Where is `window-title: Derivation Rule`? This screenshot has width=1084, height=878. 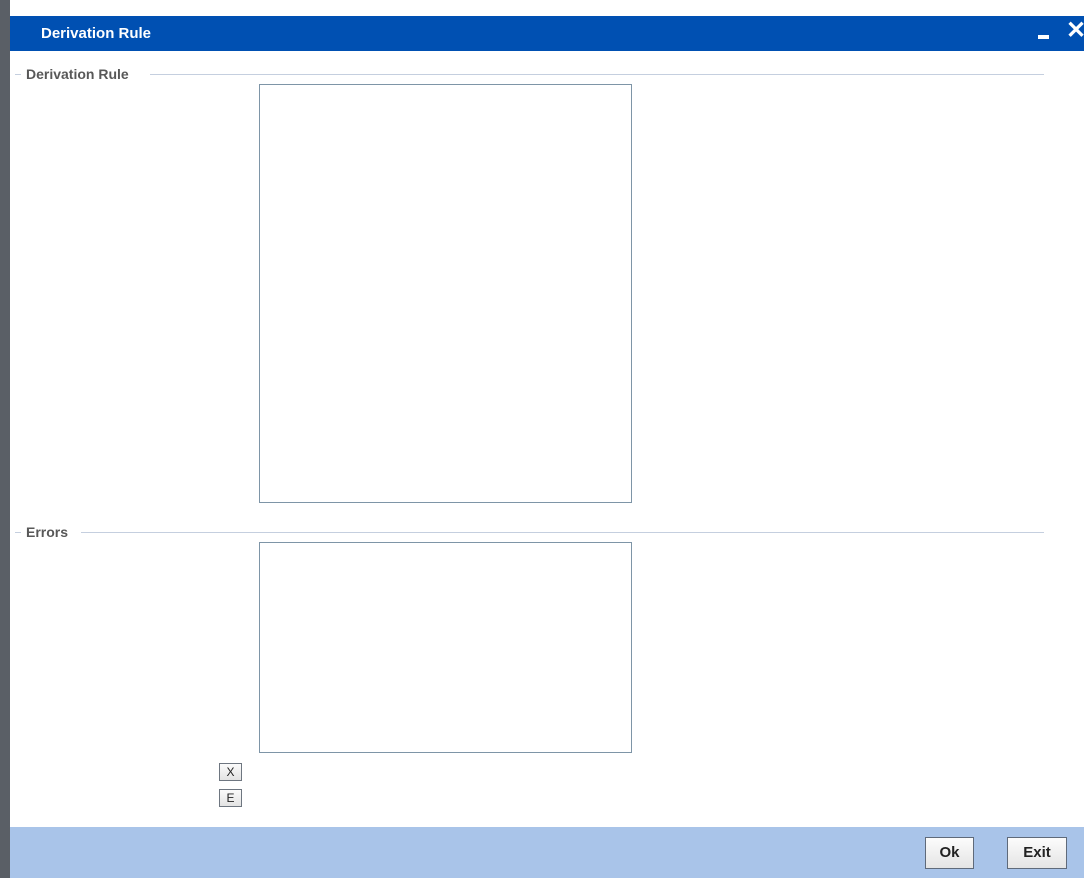
window-title: Derivation Rule is located at coordinates (96, 33).